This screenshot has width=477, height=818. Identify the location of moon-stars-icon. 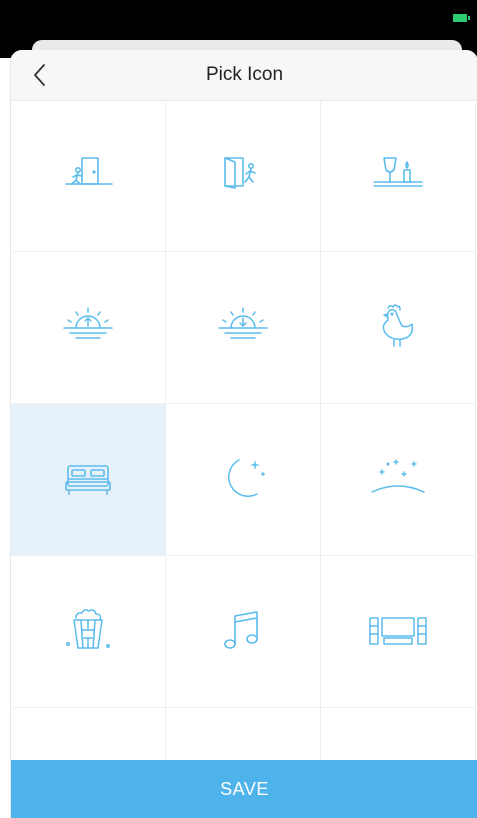
(246, 477).